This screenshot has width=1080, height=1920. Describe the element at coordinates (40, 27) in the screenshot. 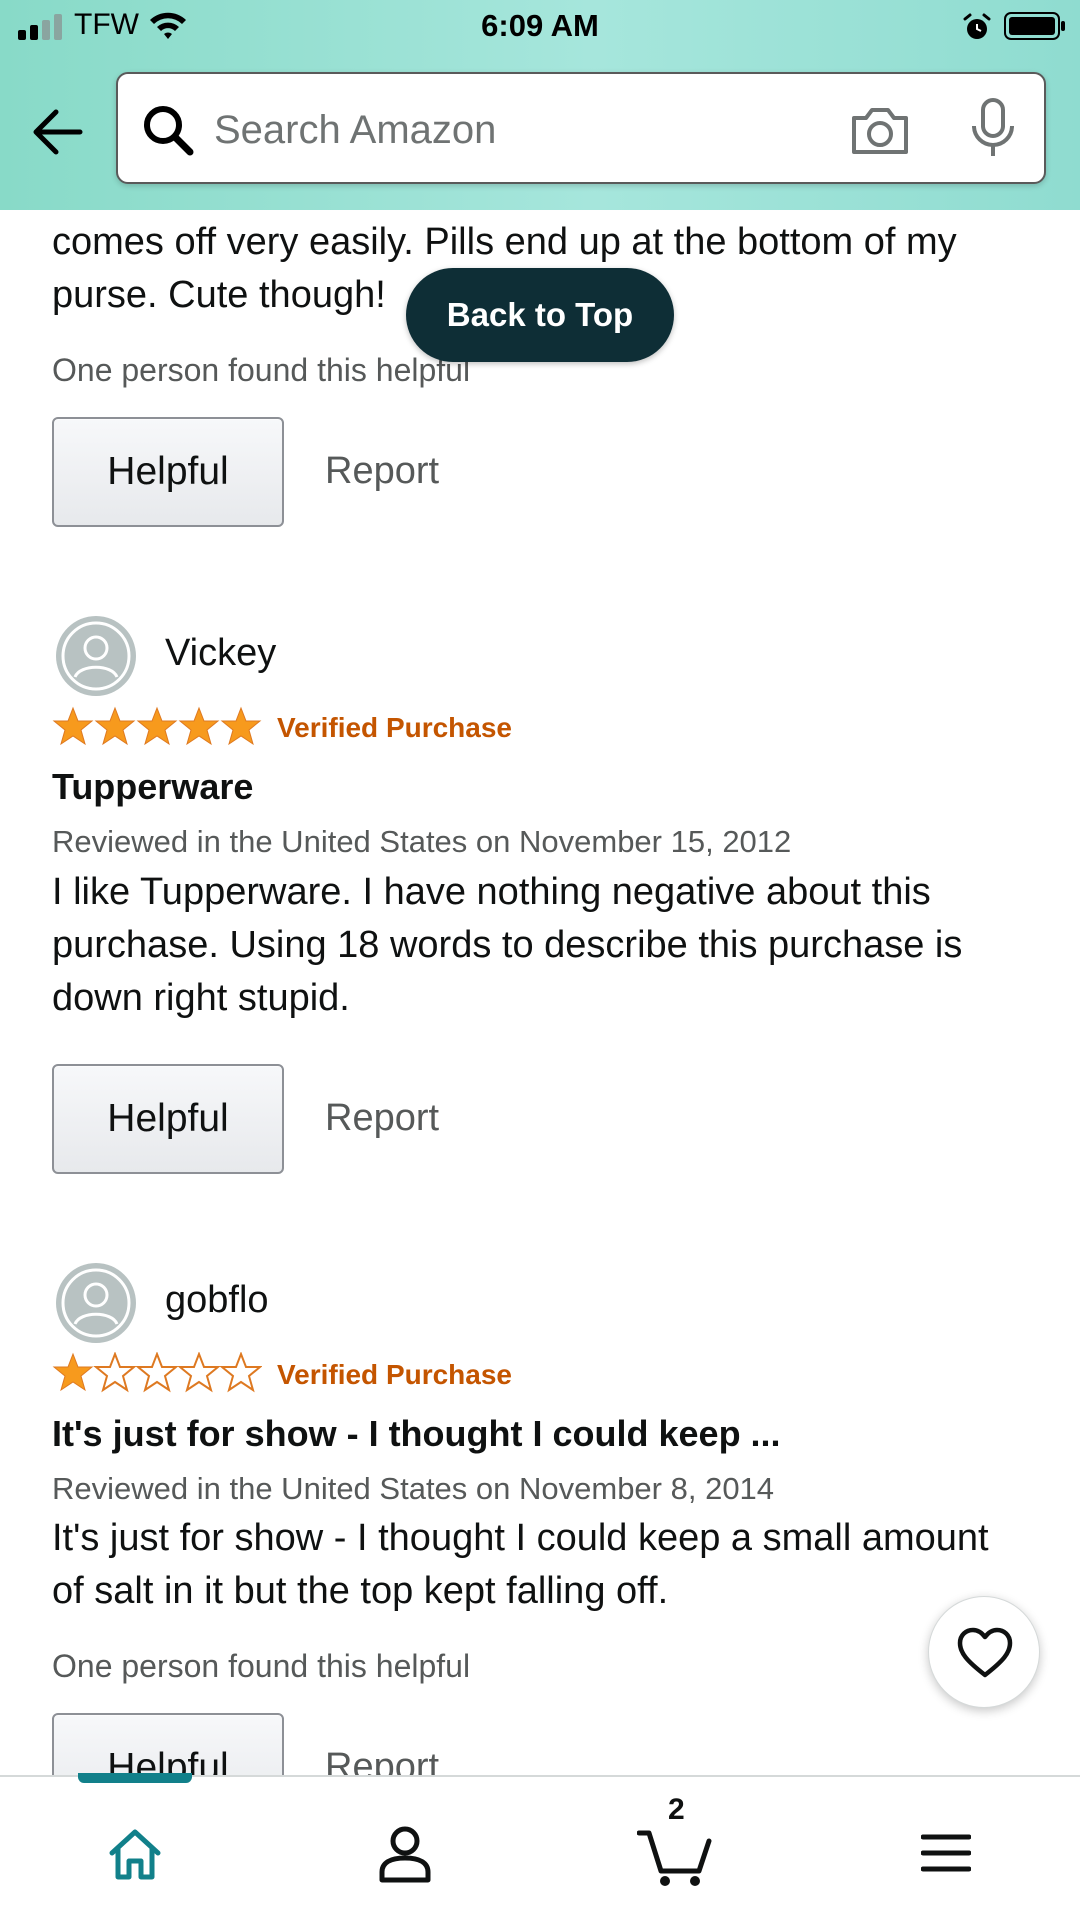

I see `signal-strength-icon` at that location.